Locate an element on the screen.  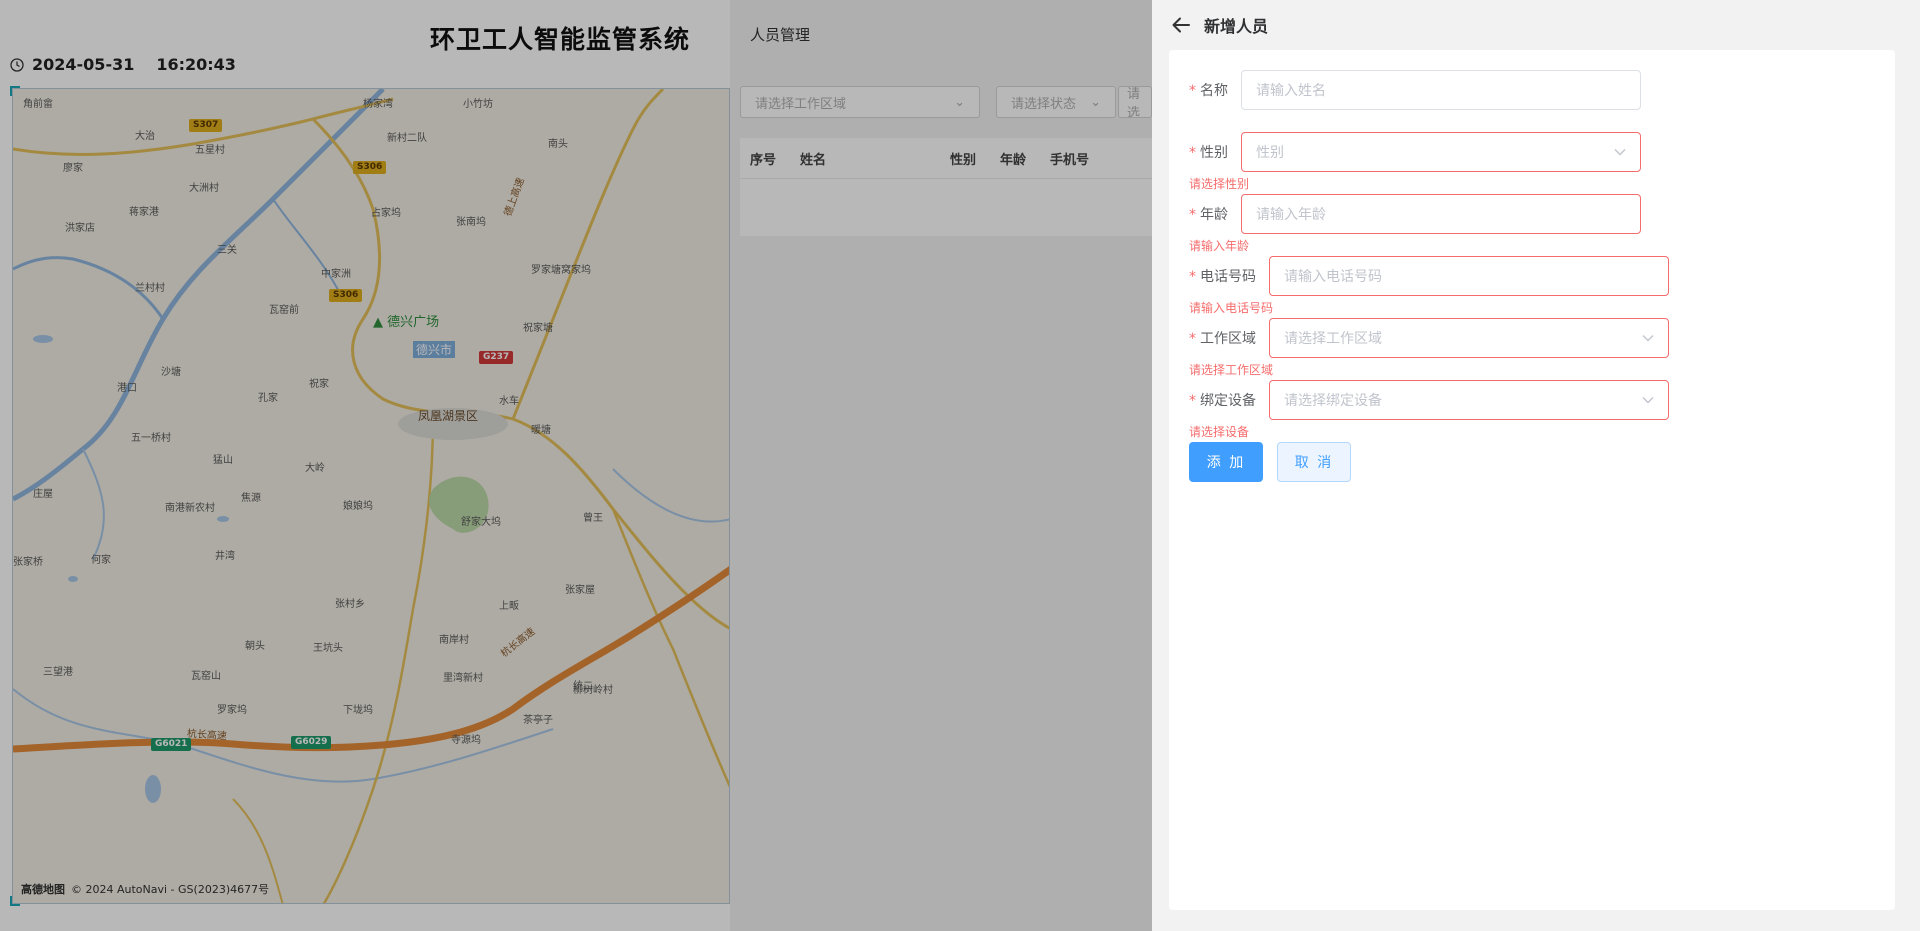
add-button: 添 加 is located at coordinates (1226, 462).